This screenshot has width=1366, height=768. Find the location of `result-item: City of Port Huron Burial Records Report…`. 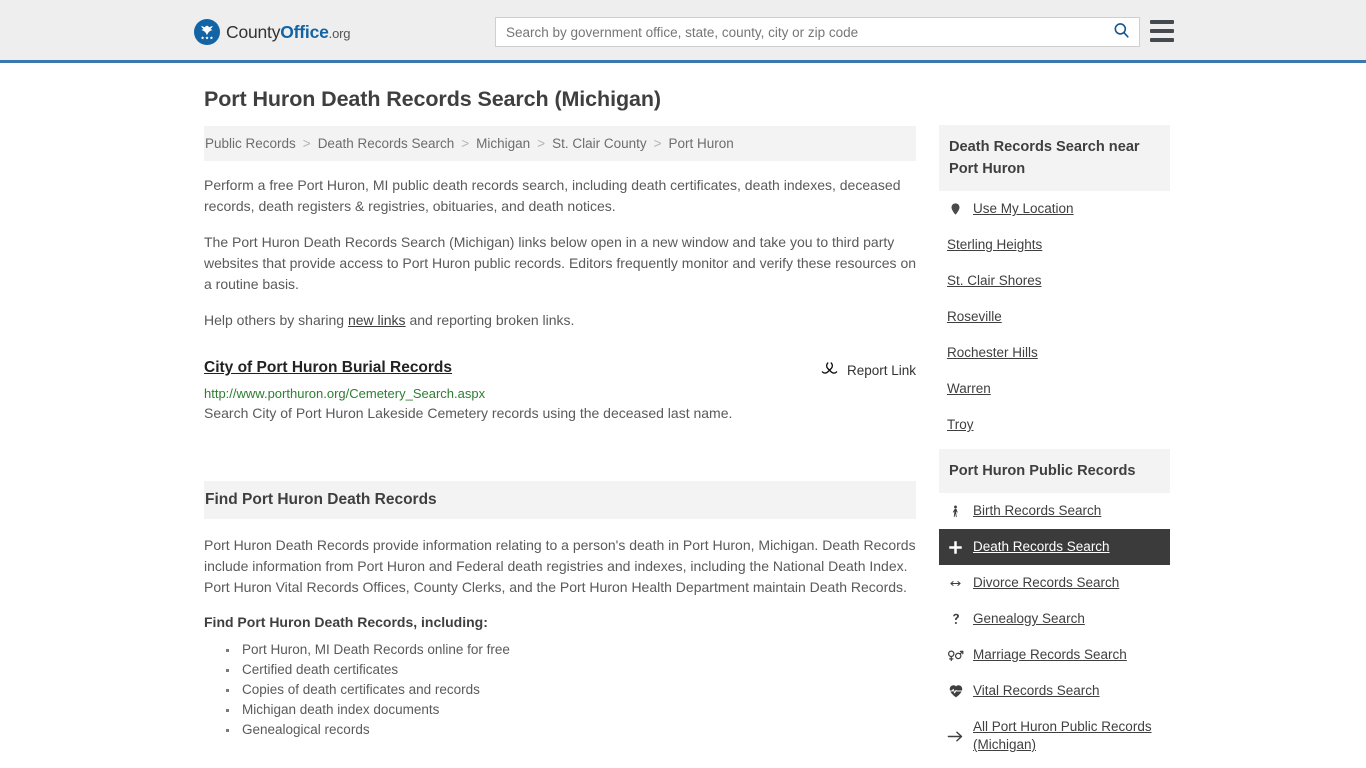

result-item: City of Port Huron Burial Records Report… is located at coordinates (560, 391).